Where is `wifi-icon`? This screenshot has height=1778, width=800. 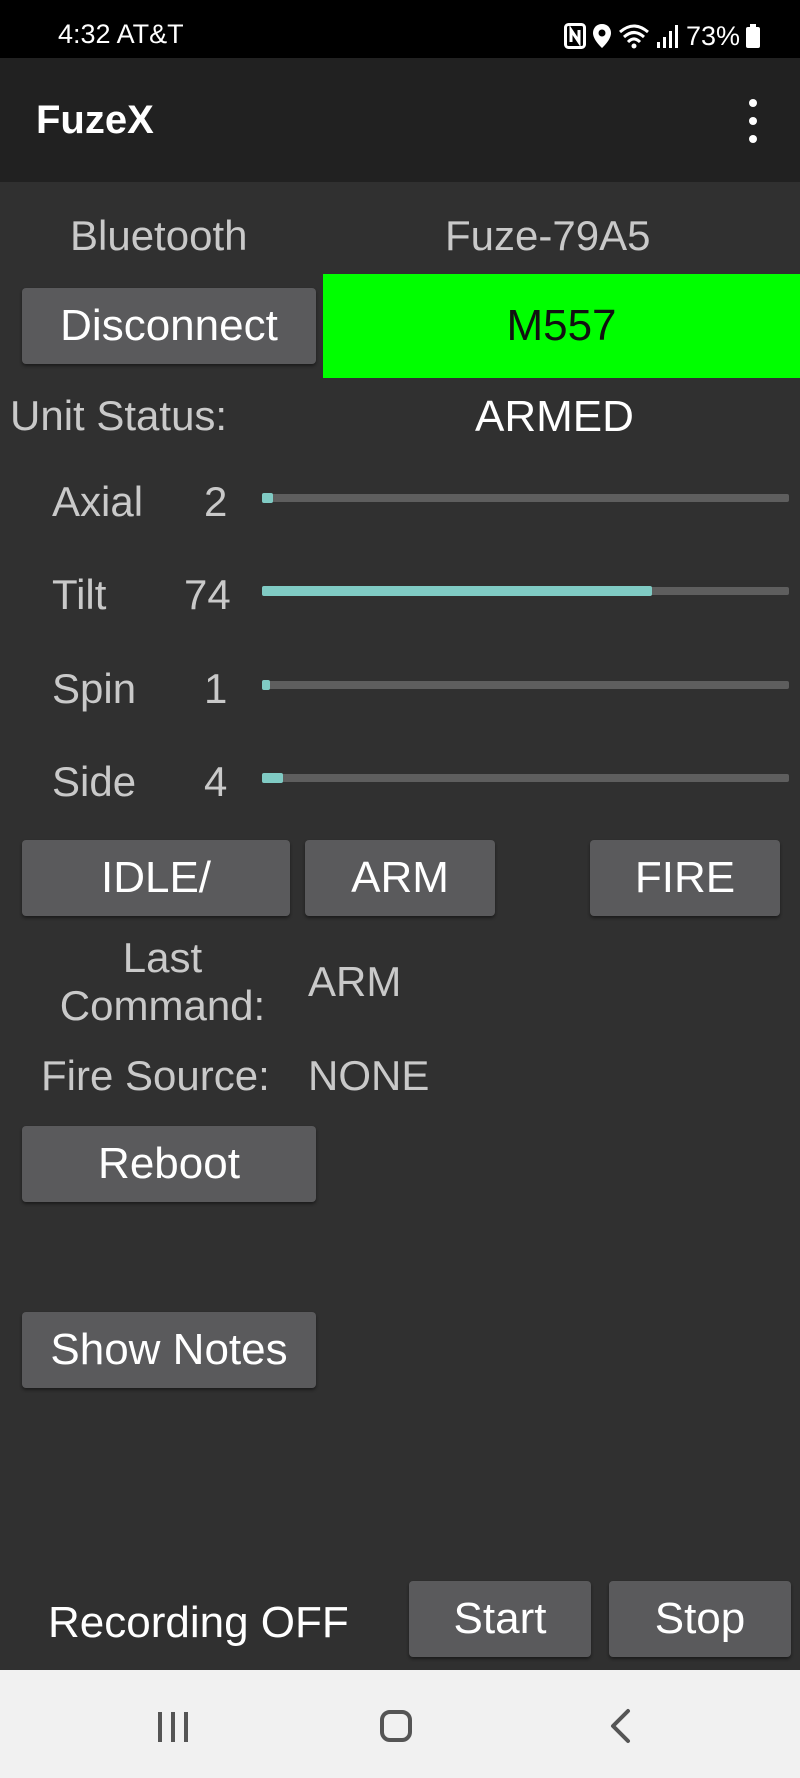
wifi-icon is located at coordinates (633, 36).